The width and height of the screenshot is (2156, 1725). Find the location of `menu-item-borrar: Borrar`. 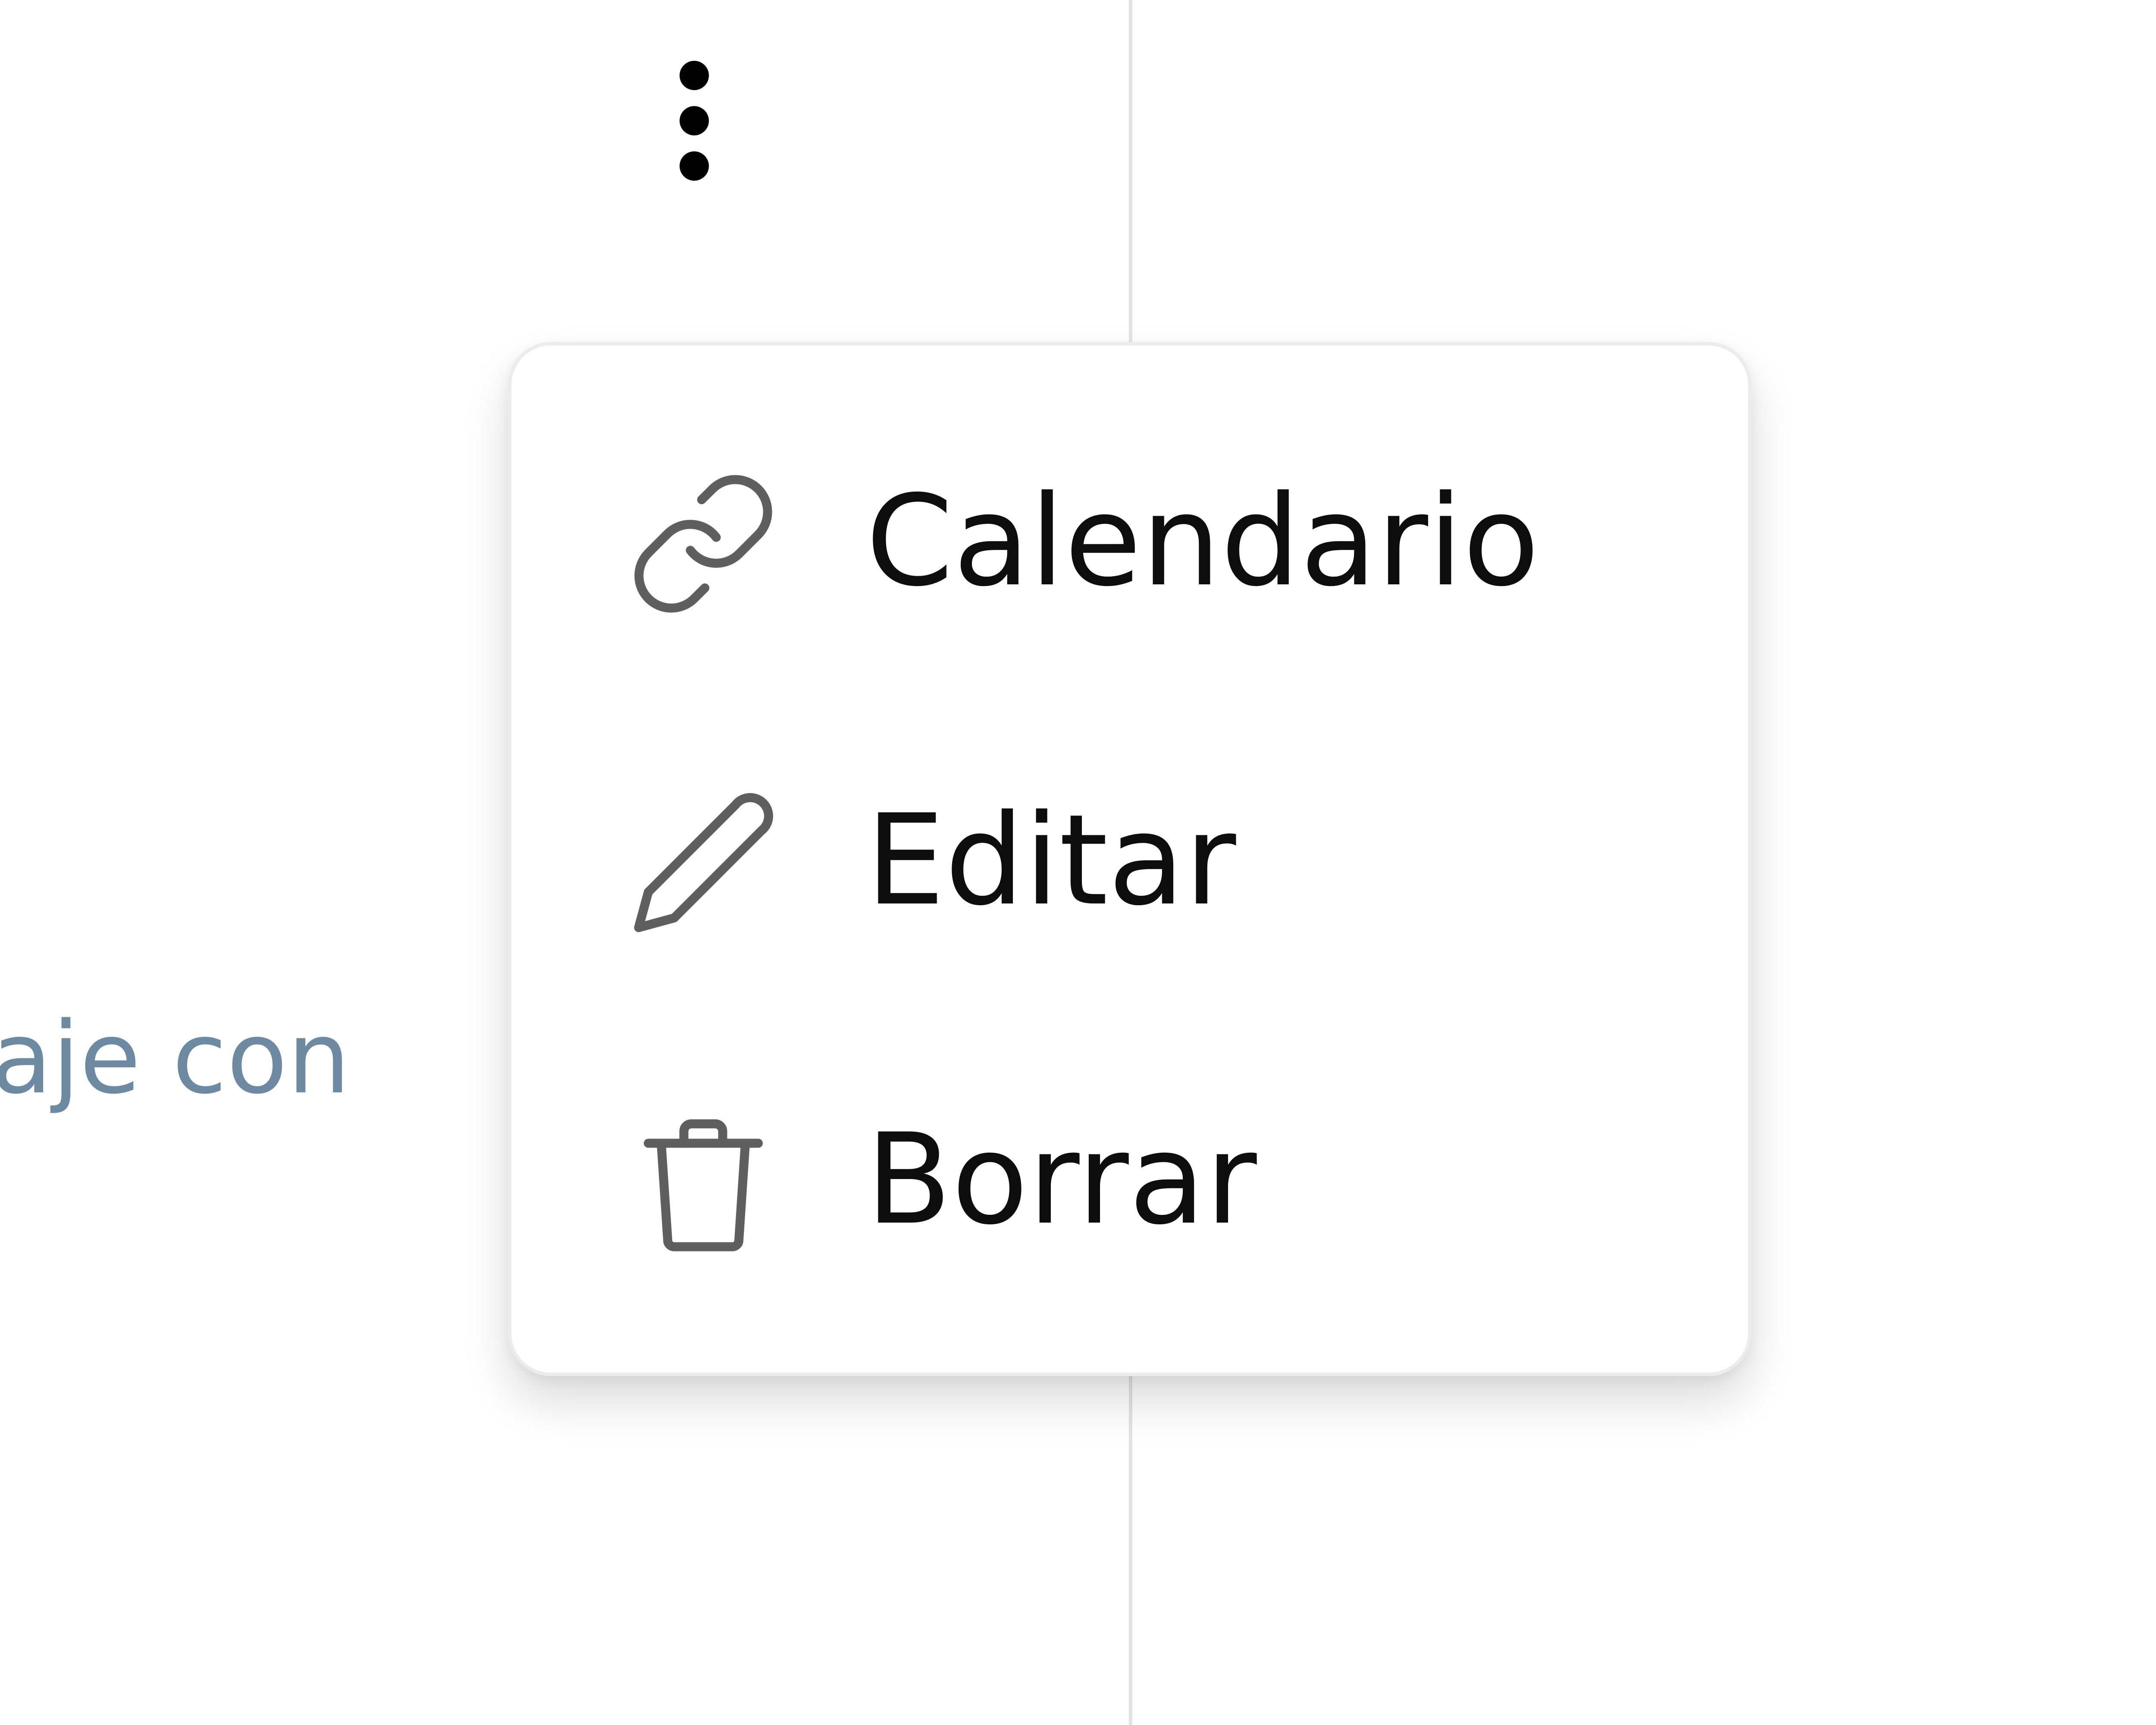

menu-item-borrar: Borrar is located at coordinates (1129, 1182).